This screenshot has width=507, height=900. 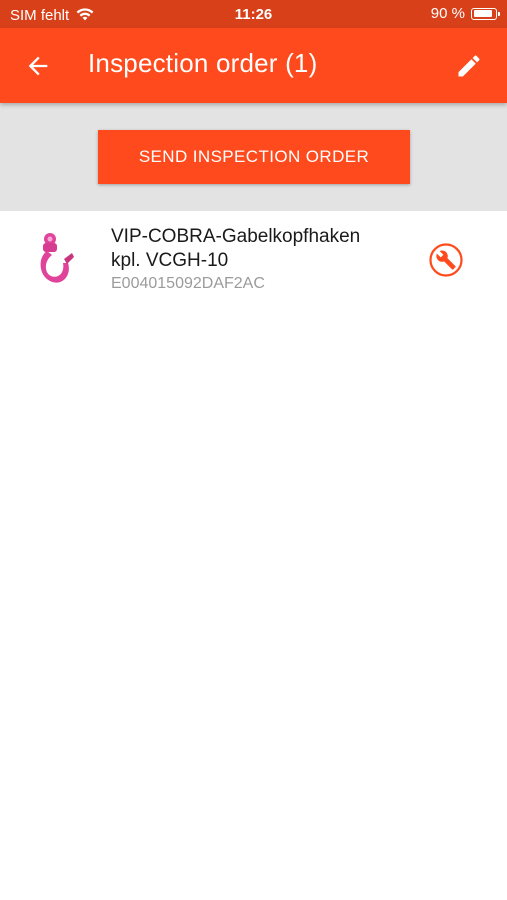 I want to click on arrow-back-icon, so click(x=38, y=66).